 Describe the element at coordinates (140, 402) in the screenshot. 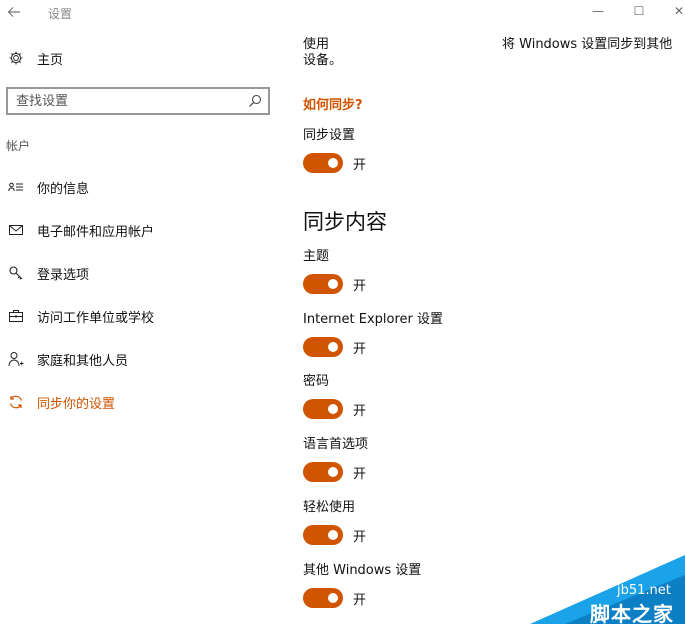

I see `sidebar-item-sync-settings: 同步你的设置` at that location.